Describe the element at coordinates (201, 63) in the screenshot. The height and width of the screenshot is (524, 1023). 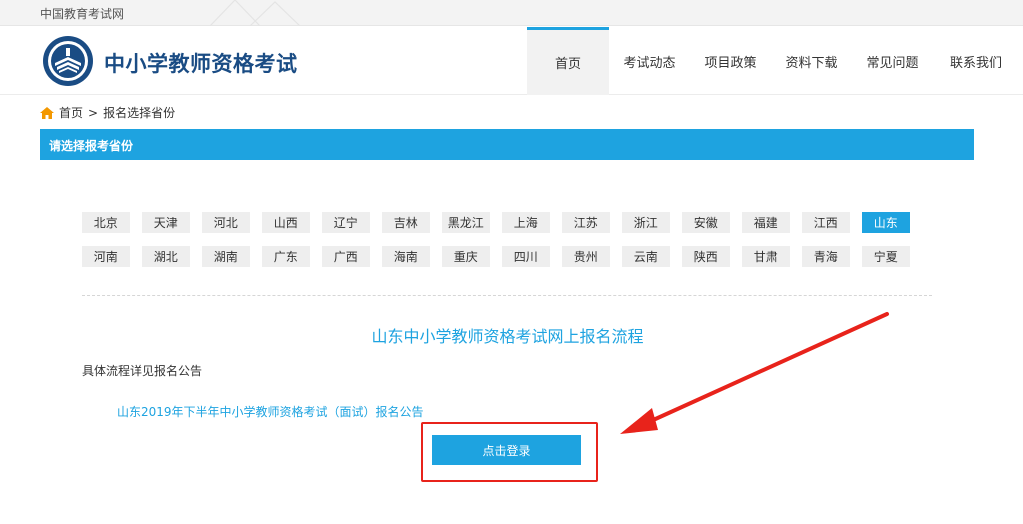
I see `brand-title: 中小学教师资格考试` at that location.